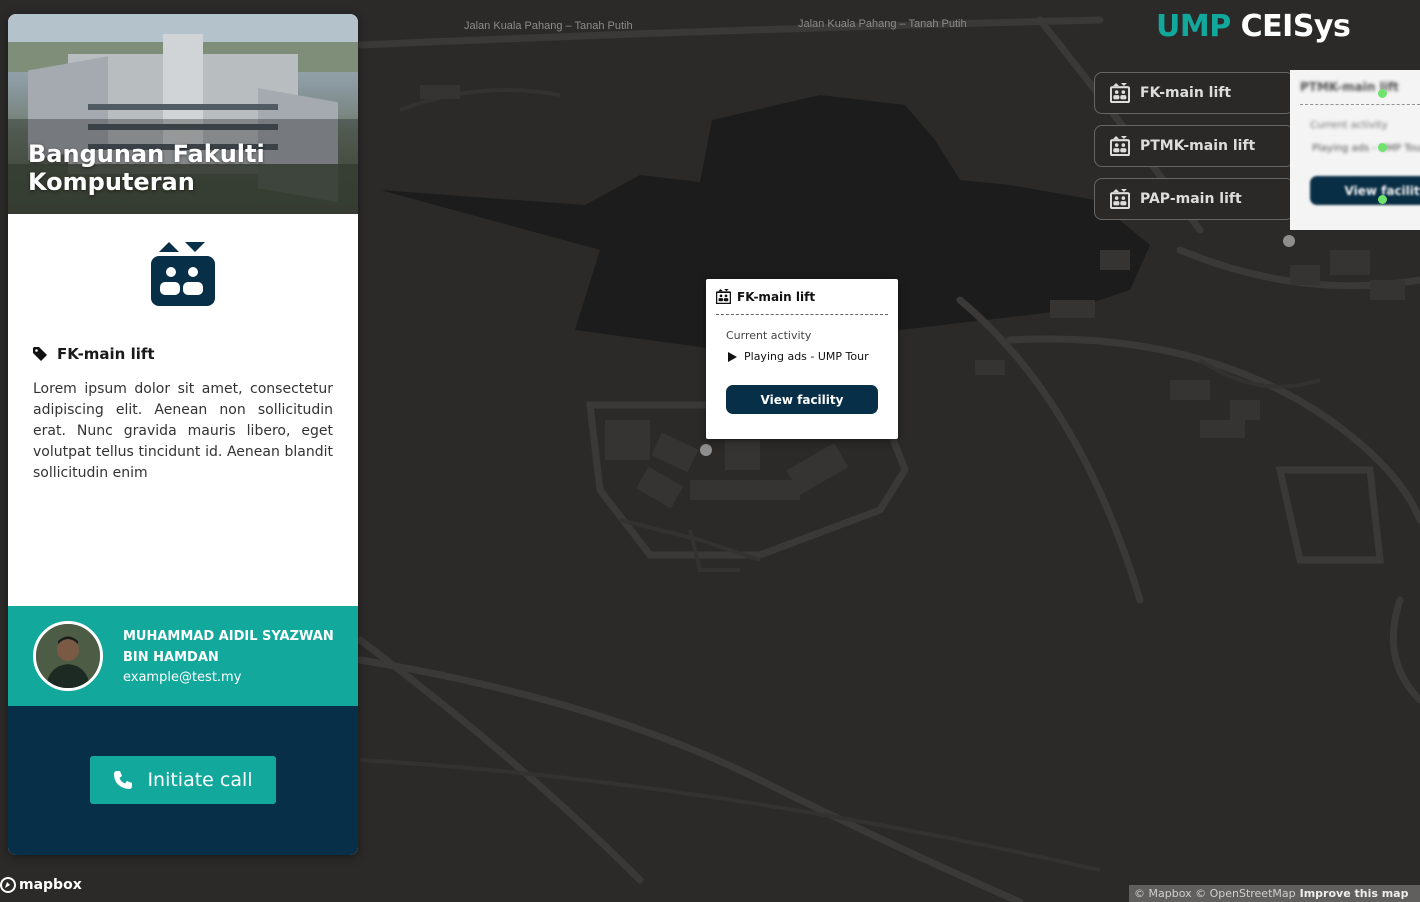  What do you see at coordinates (1215, 893) in the screenshot?
I see `attribution-text: © Mapbox © OpenStreetMap` at bounding box center [1215, 893].